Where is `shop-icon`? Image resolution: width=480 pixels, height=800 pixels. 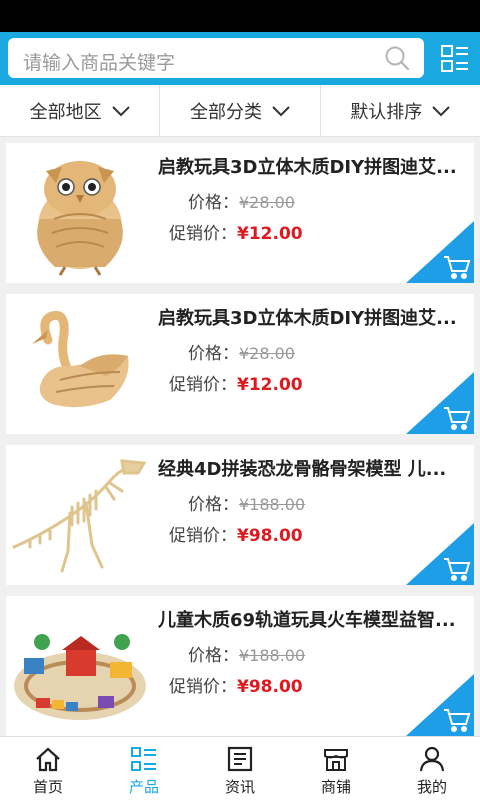
shop-icon is located at coordinates (336, 760).